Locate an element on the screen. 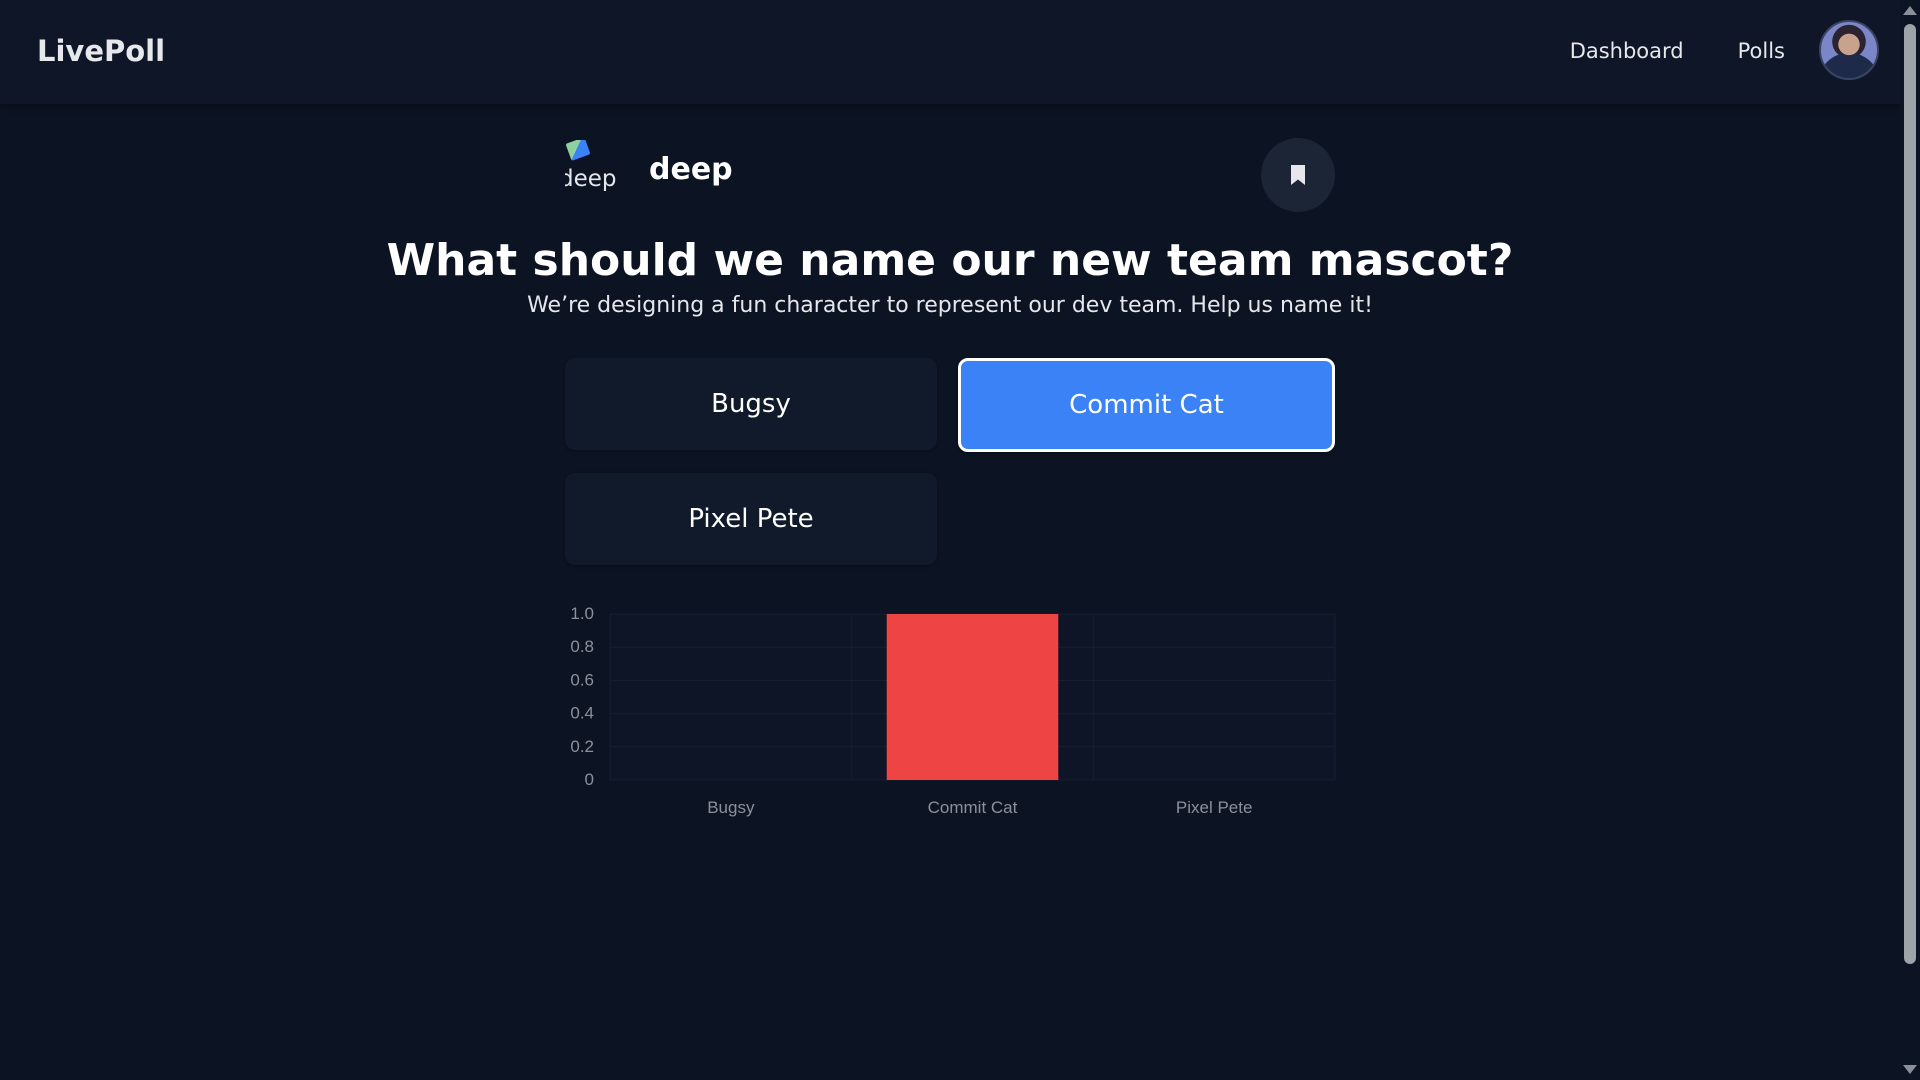  poll-option-bugsy: Bugsy is located at coordinates (751, 404).